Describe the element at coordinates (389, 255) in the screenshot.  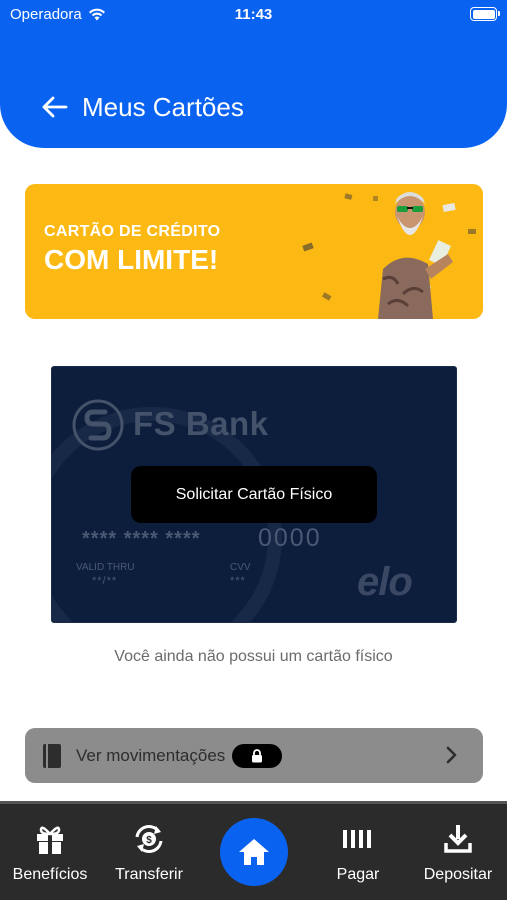
I see `promo-illustration` at that location.